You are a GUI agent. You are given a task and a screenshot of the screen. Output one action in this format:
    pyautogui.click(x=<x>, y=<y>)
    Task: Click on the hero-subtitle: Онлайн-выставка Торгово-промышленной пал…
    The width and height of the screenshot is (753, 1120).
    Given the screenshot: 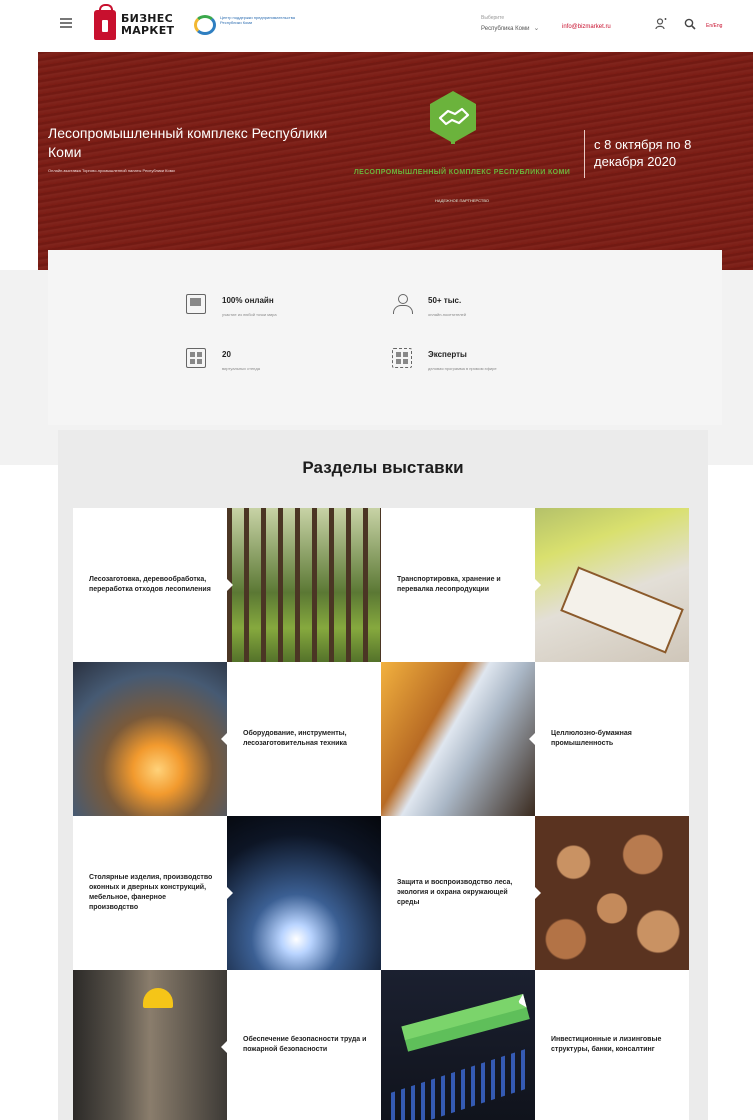 What is the action you would take?
    pyautogui.click(x=111, y=170)
    